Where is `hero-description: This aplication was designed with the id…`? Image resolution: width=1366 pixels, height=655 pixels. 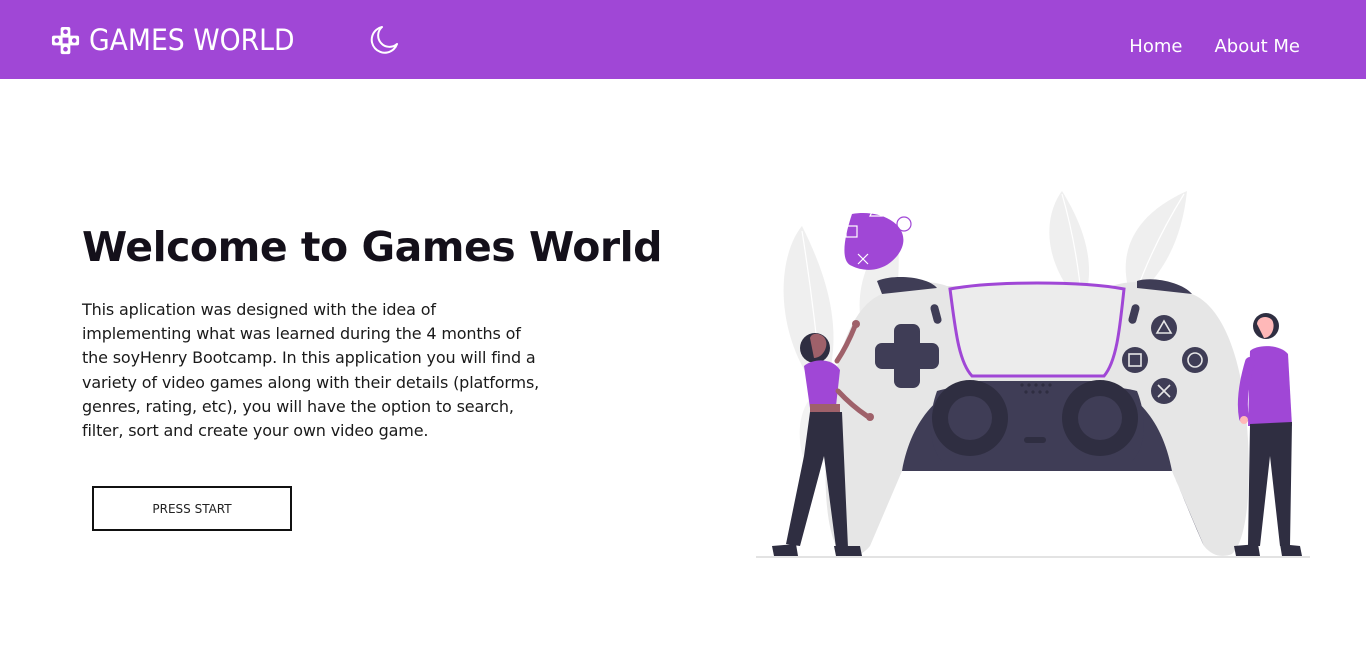
hero-description: This aplication was designed with the id… is located at coordinates (311, 370).